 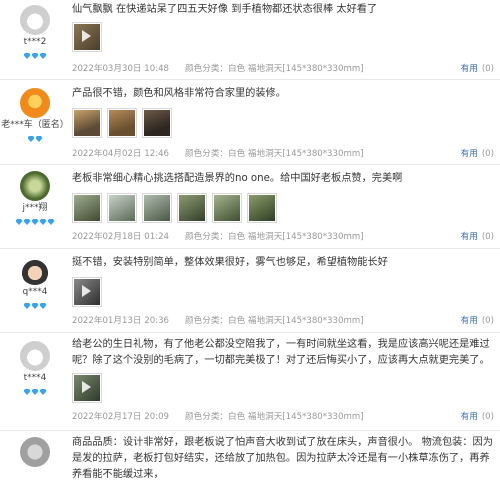 I want to click on reviewer-info: t***4, so click(x=35, y=364).